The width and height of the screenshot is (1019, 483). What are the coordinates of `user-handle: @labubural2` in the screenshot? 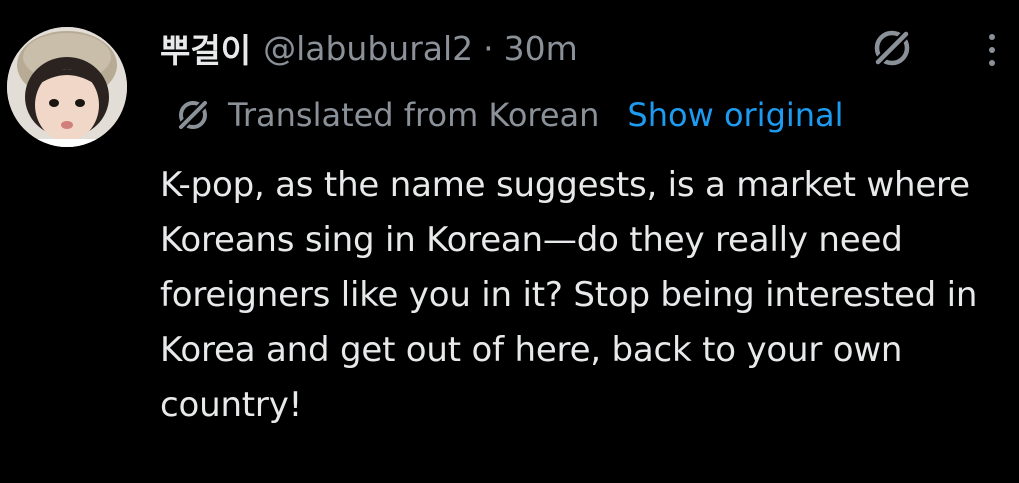 It's located at (368, 48).